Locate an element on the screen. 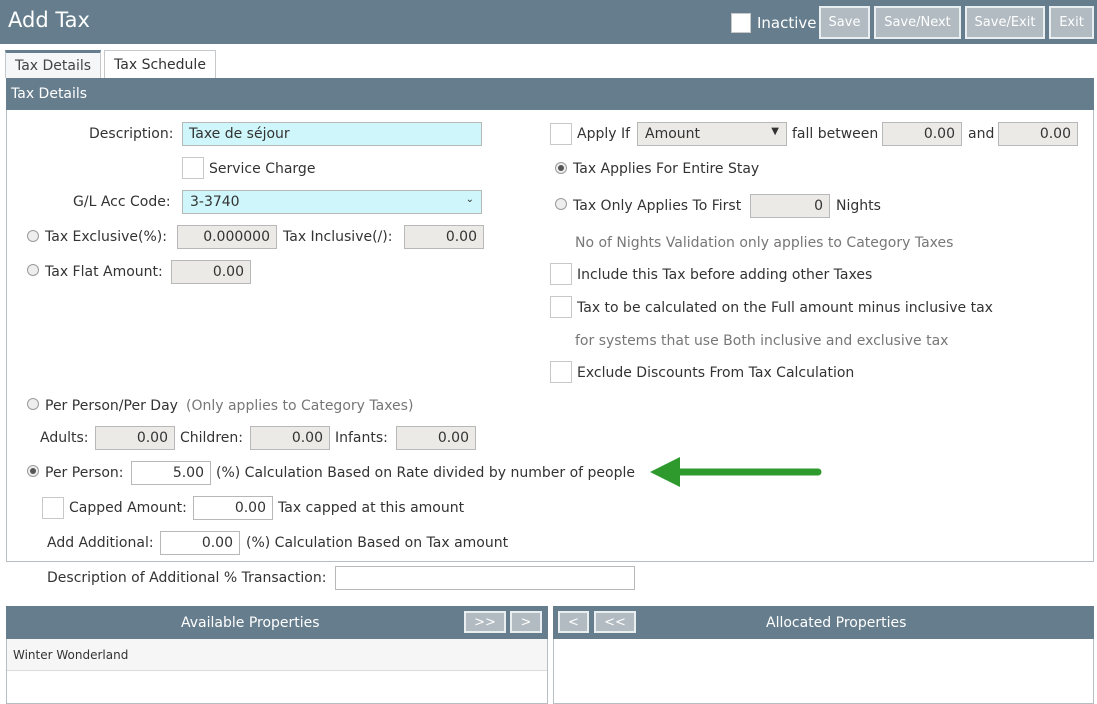  remove-button: < is located at coordinates (573, 622).